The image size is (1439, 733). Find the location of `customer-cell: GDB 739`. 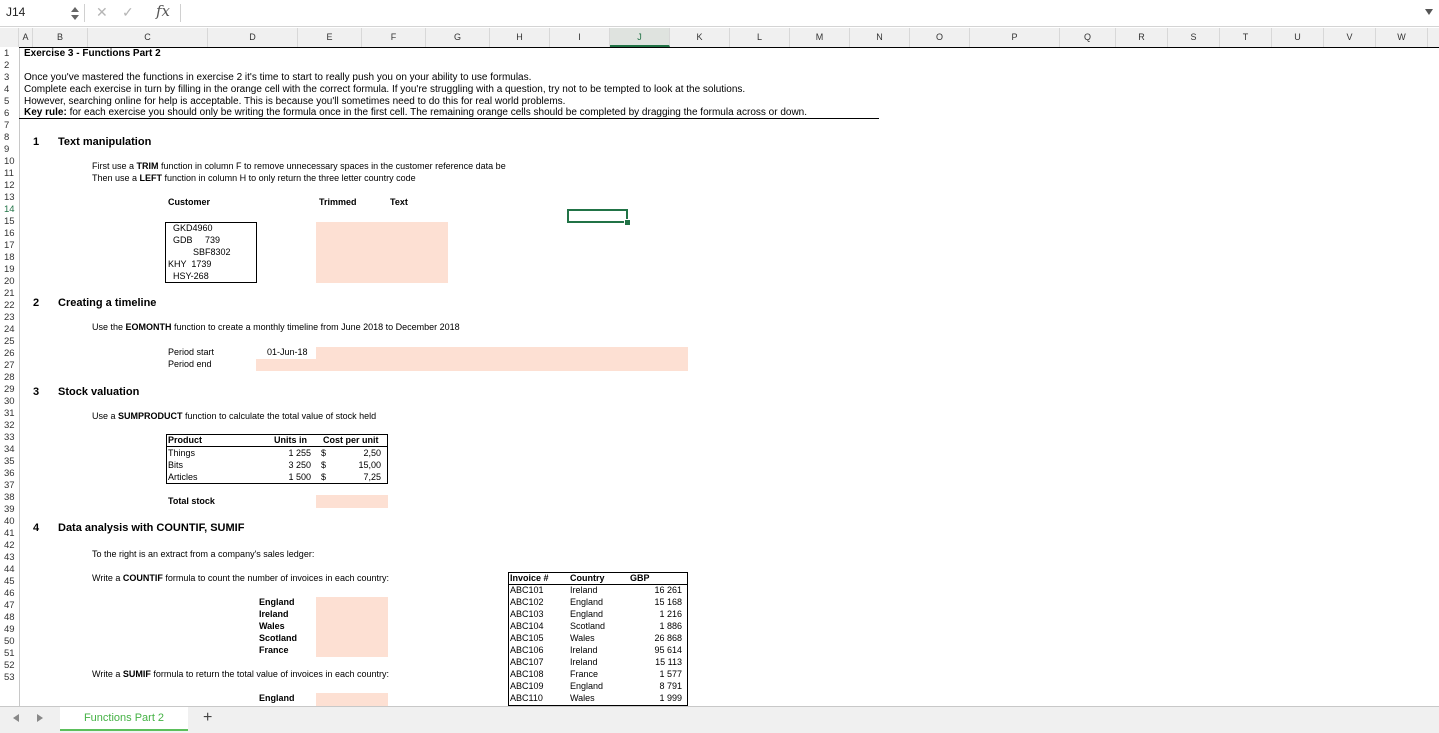

customer-cell: GDB 739 is located at coordinates (194, 240).